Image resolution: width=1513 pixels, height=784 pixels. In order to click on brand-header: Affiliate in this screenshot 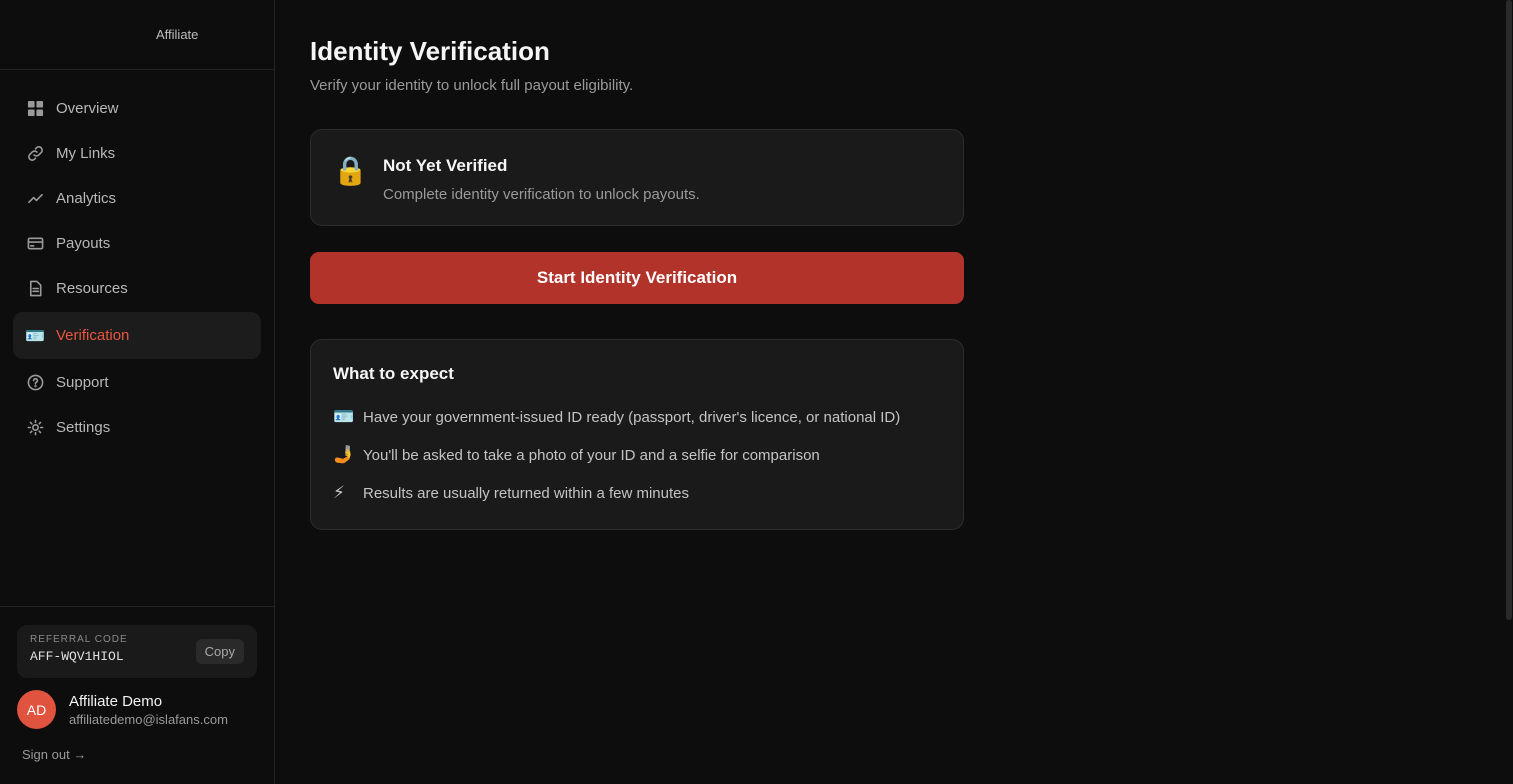, I will do `click(137, 35)`.